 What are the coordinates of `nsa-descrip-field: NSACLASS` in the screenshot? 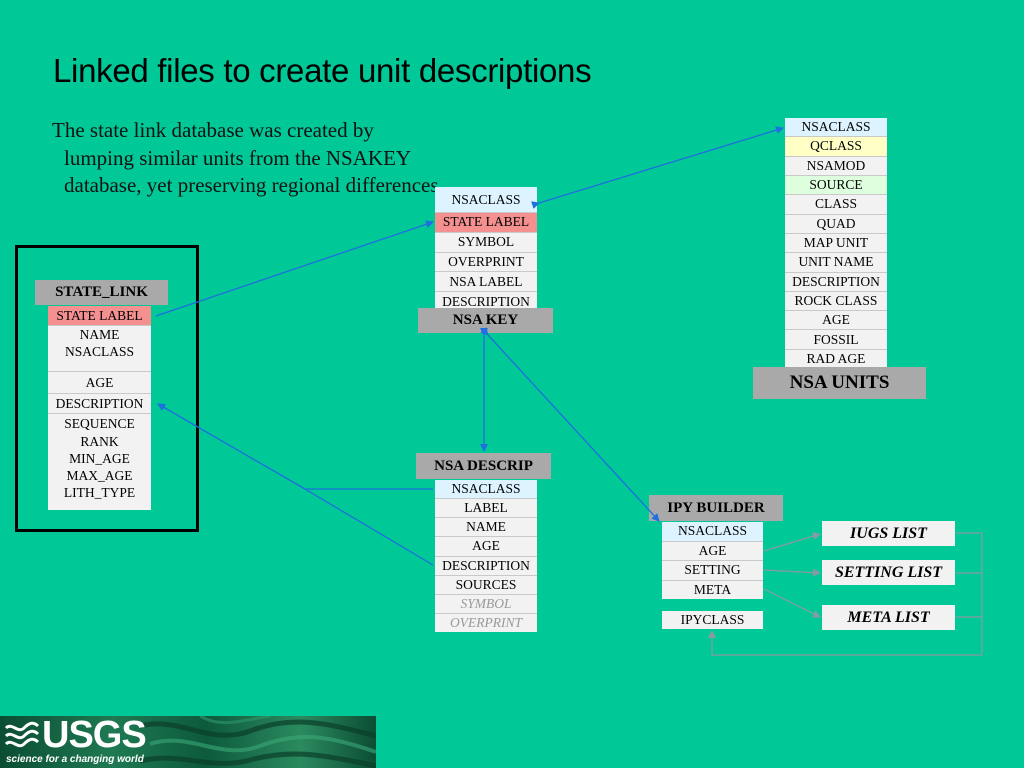 It's located at (486, 490).